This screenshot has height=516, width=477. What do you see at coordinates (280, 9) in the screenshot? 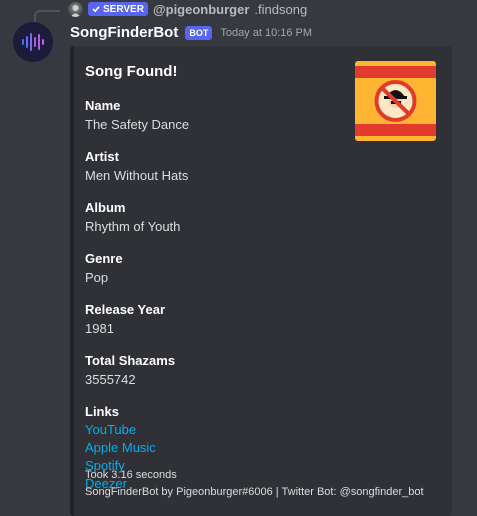
I see `reply-content: .findsong` at bounding box center [280, 9].